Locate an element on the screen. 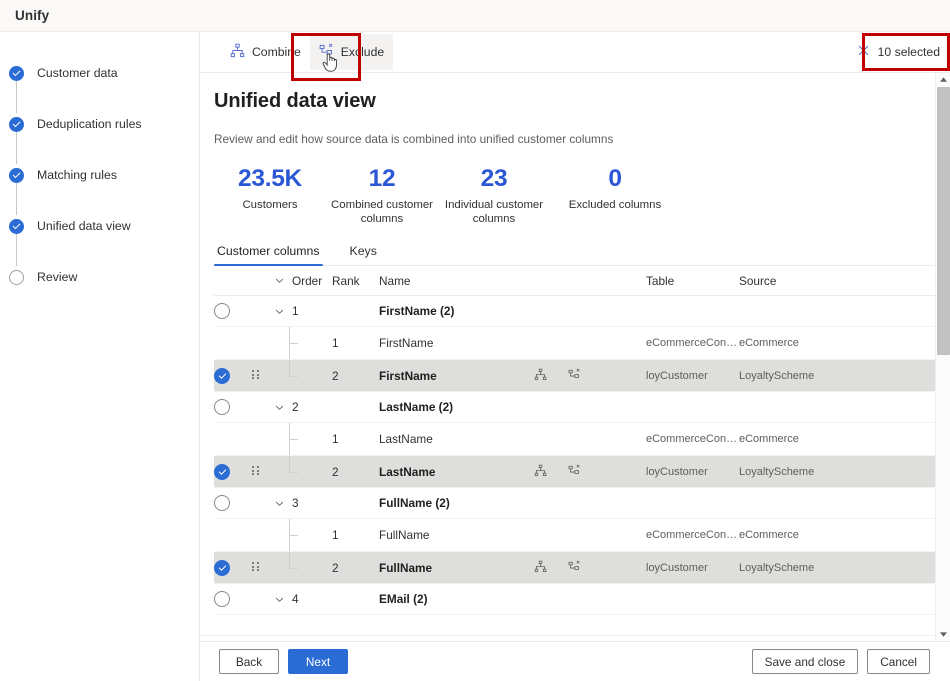  cell-source: eCommerce is located at coordinates (769, 535).